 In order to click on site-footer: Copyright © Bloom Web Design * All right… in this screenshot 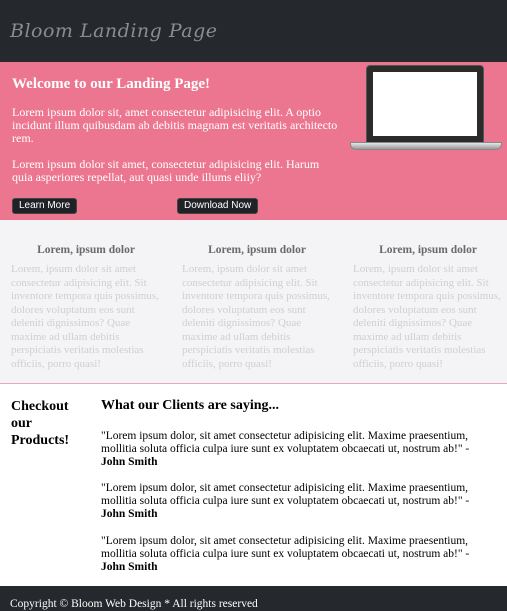, I will do `click(253, 598)`.